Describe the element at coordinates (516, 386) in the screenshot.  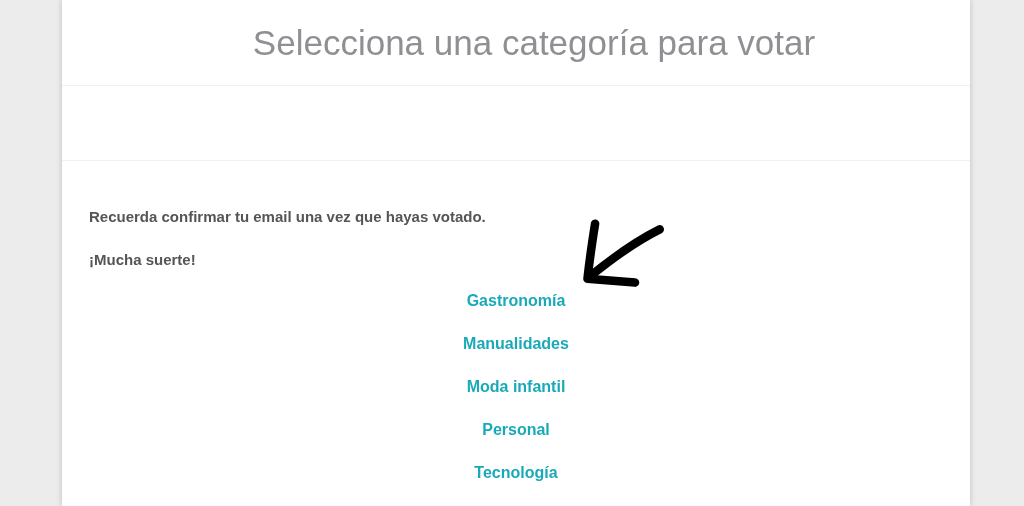
I see `category-link: Moda infantil` at that location.